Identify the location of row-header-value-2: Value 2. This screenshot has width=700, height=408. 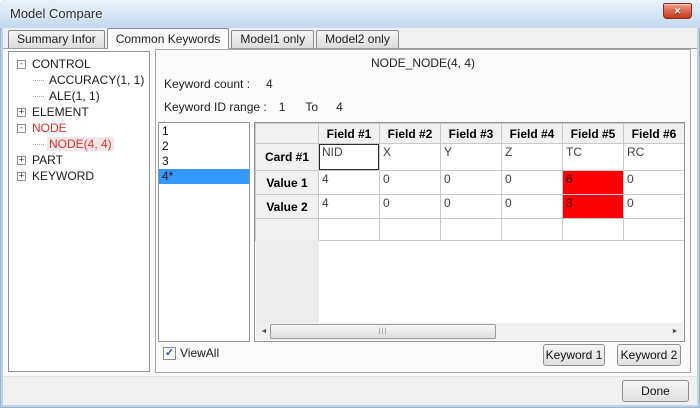
(287, 206).